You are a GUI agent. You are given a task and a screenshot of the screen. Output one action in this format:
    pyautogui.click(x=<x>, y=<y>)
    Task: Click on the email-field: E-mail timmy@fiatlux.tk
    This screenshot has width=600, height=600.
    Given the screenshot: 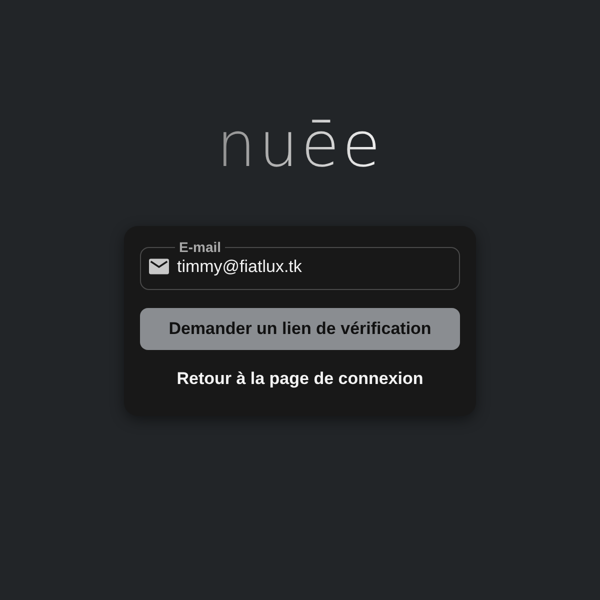 What is the action you would take?
    pyautogui.click(x=300, y=265)
    